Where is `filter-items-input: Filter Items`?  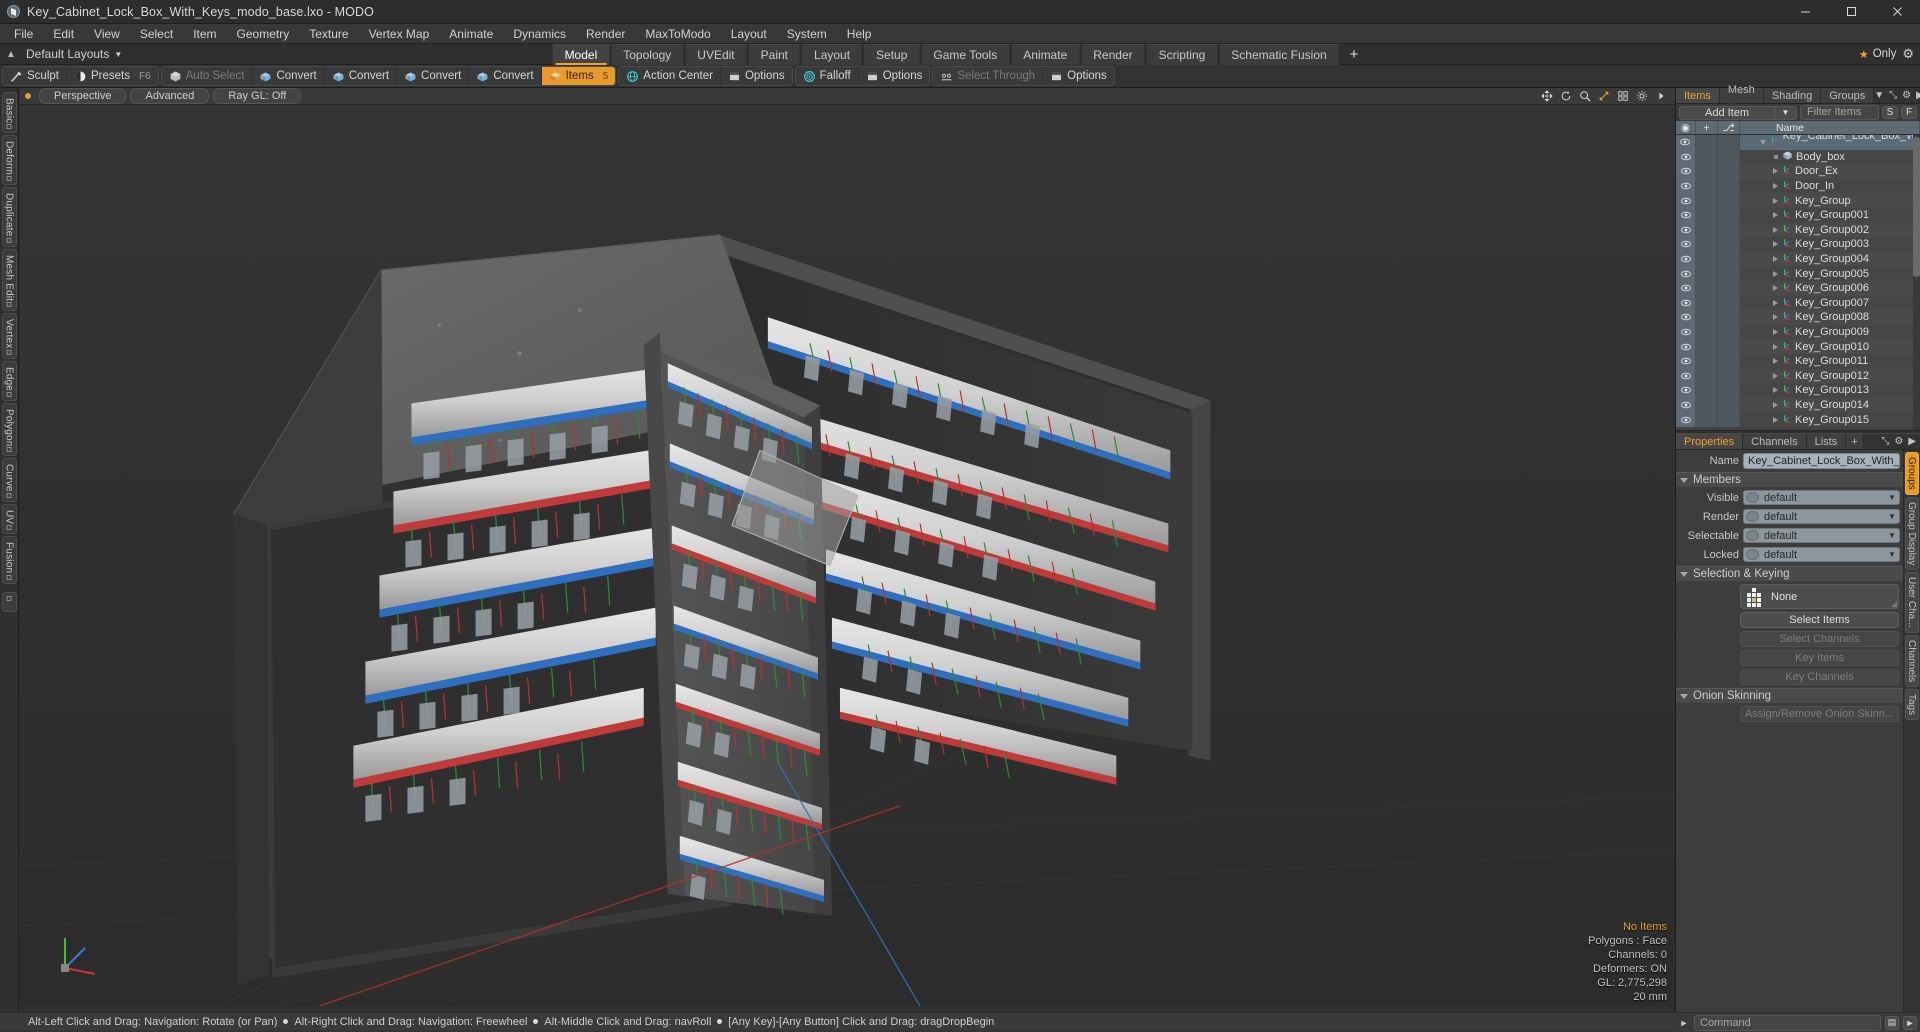
filter-items-input: Filter Items is located at coordinates (1839, 112).